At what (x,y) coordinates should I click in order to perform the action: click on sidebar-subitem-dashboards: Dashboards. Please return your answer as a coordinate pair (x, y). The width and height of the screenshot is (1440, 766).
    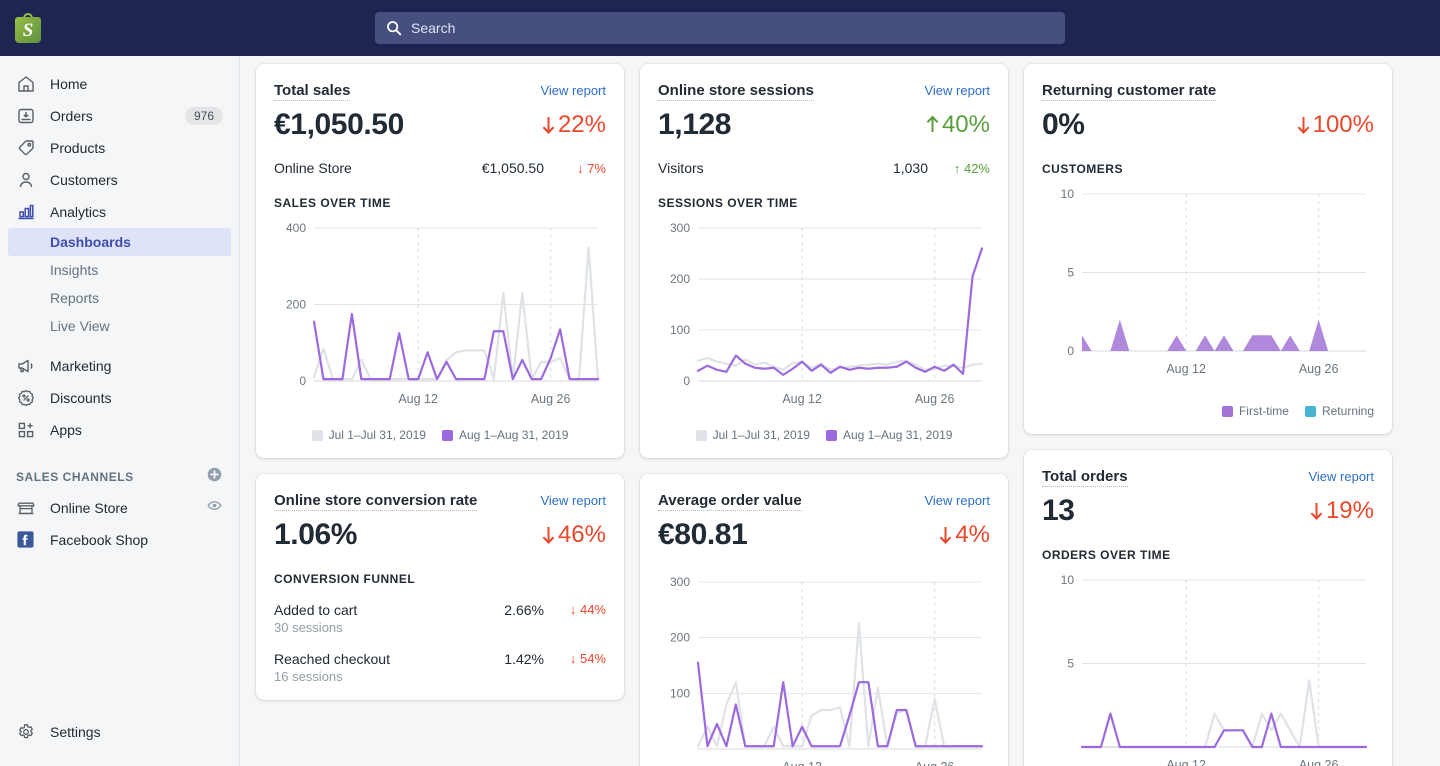
    Looking at the image, I should click on (119, 242).